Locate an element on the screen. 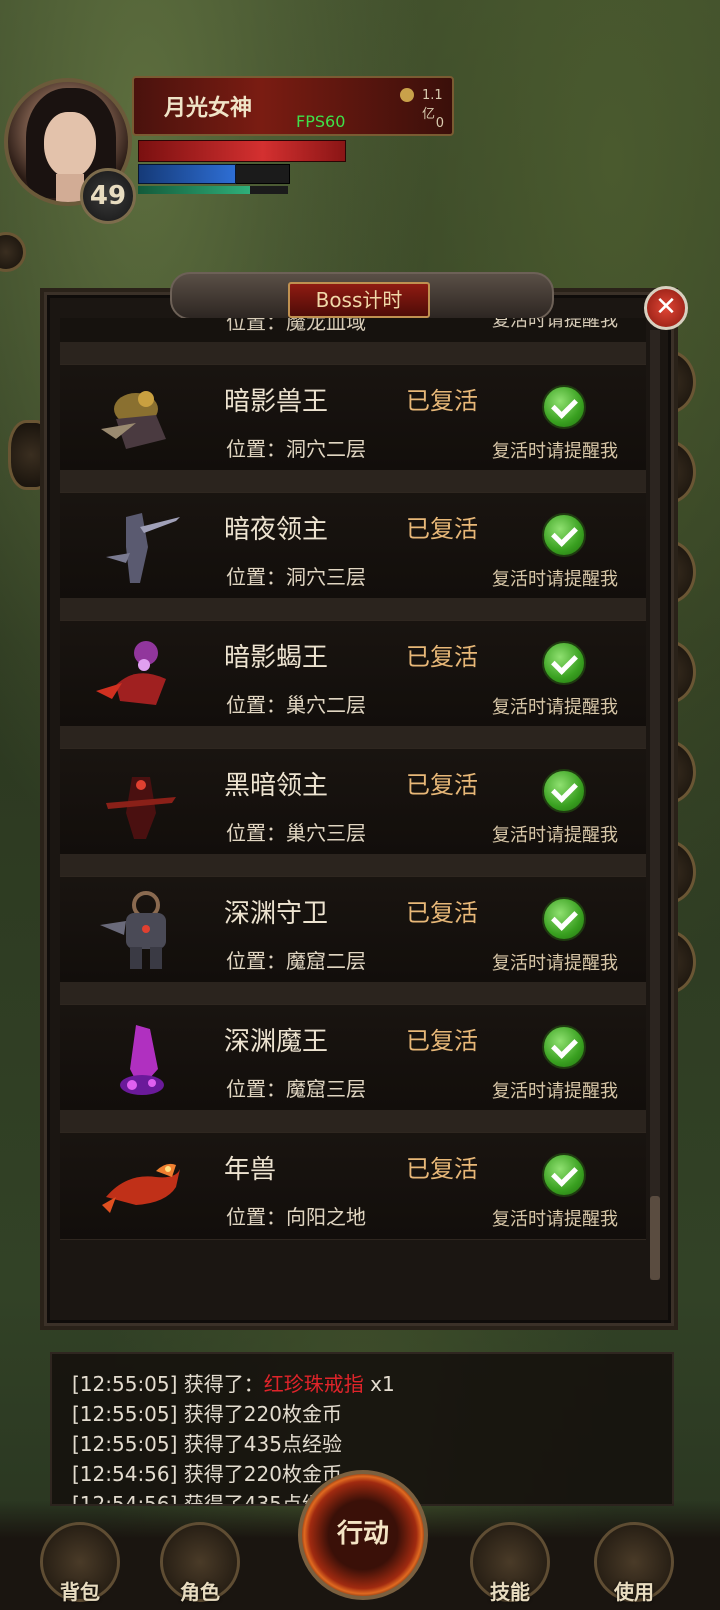 Image resolution: width=720 pixels, height=1610 pixels. side-icon is located at coordinates (13, 252).